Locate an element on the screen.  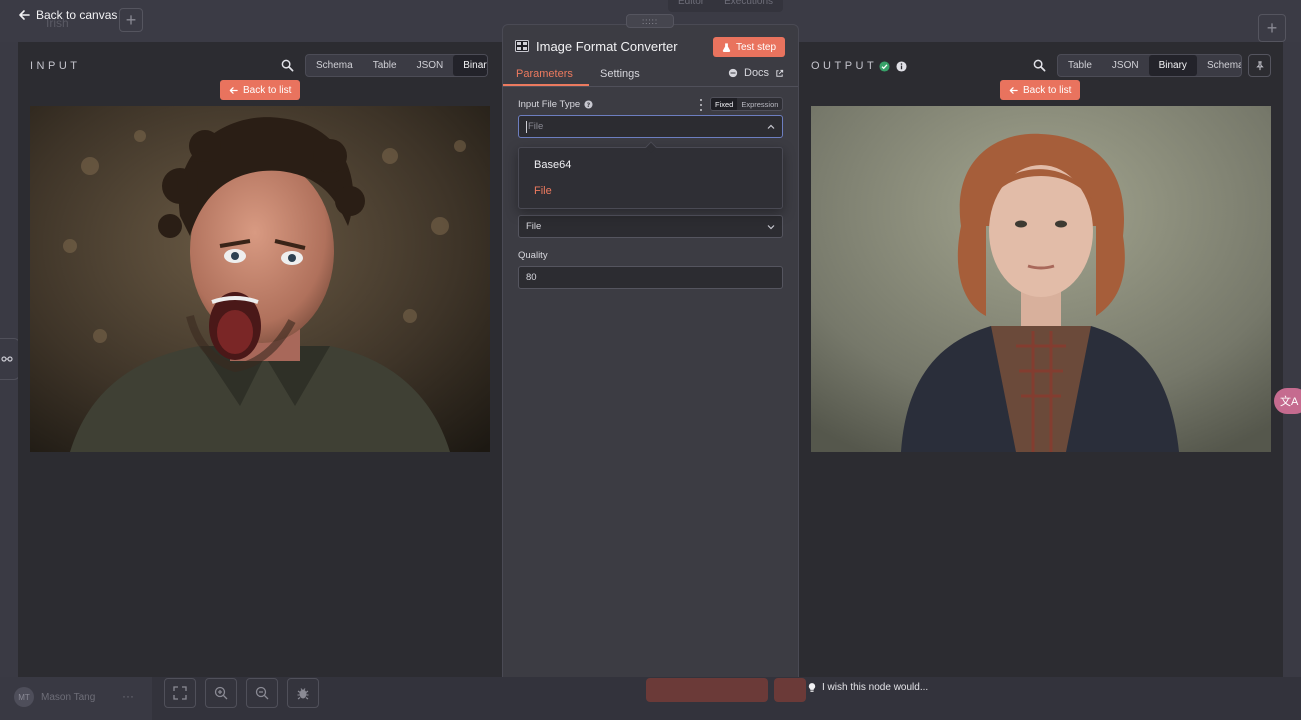
output-mode-json: JSON is located at coordinates (1125, 65).